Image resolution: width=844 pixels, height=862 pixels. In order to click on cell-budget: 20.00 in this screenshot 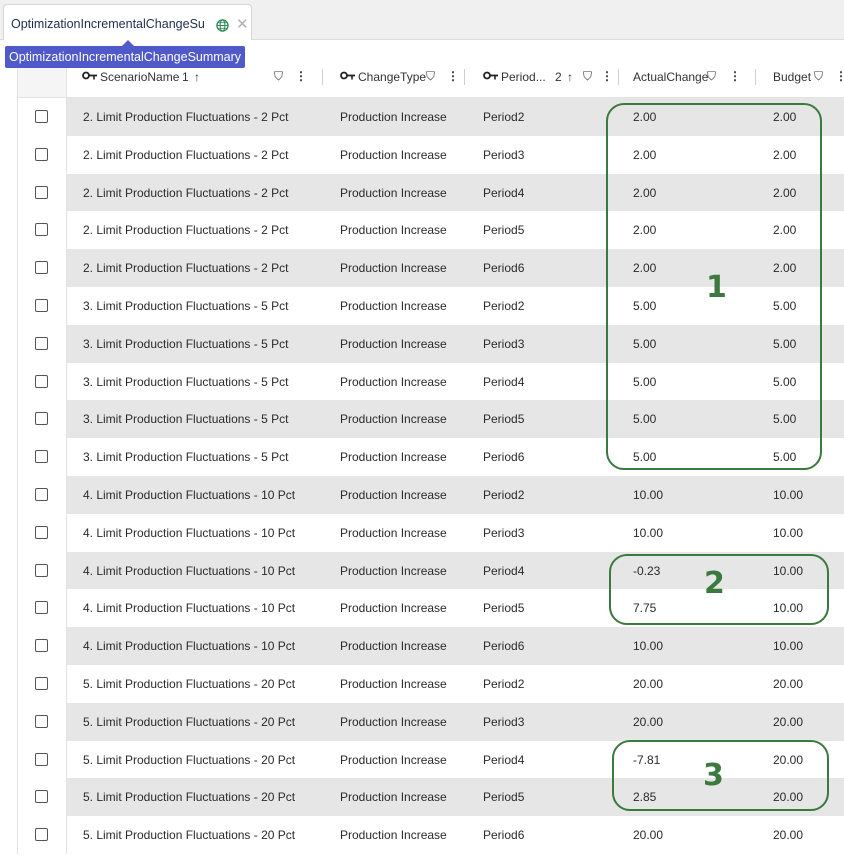, I will do `click(788, 721)`.